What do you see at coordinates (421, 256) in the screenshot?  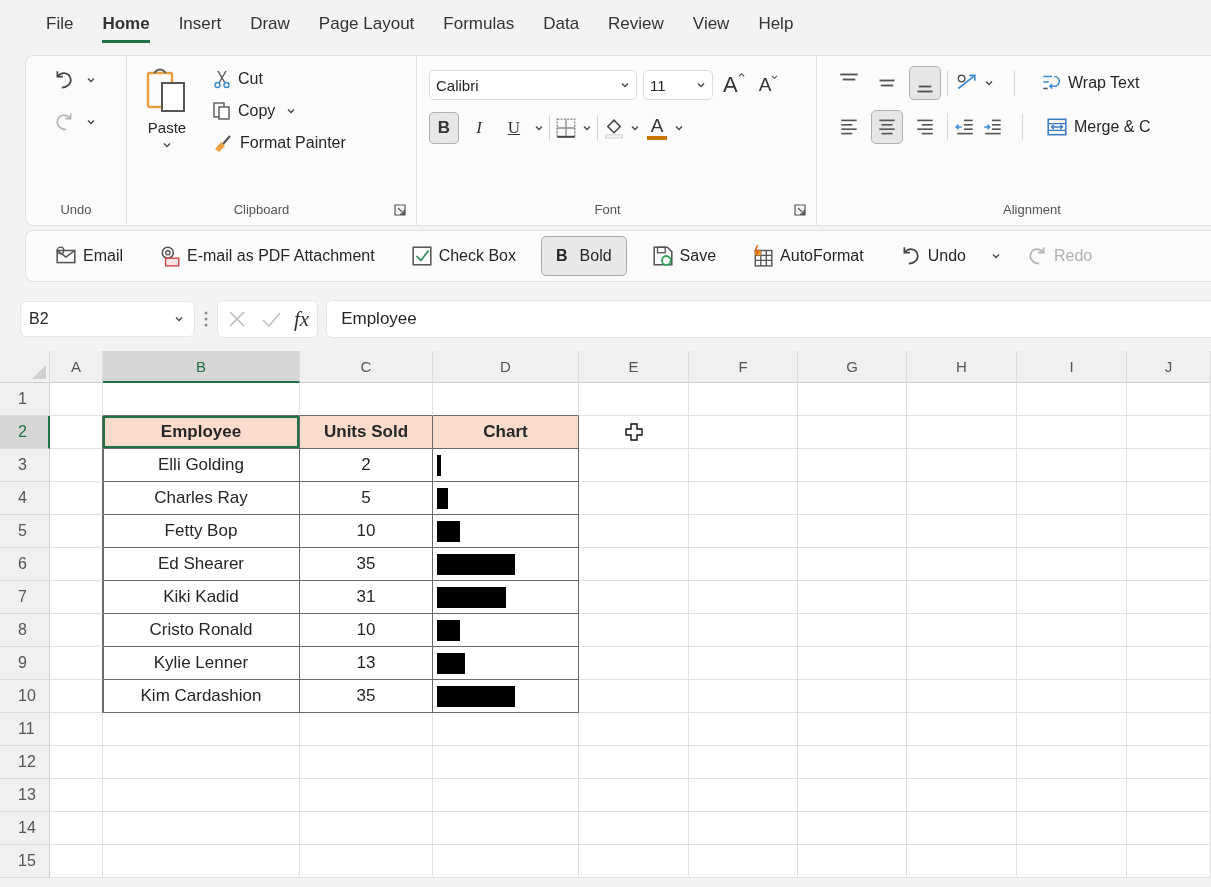 I see `checkbox-icon` at bounding box center [421, 256].